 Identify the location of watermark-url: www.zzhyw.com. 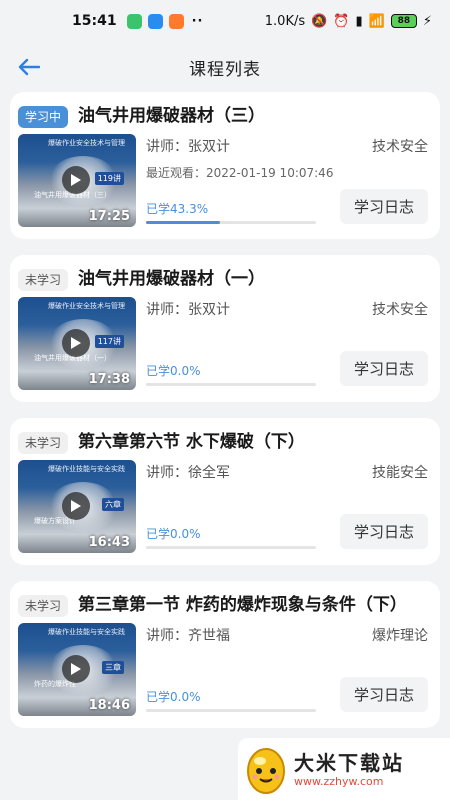
(339, 781).